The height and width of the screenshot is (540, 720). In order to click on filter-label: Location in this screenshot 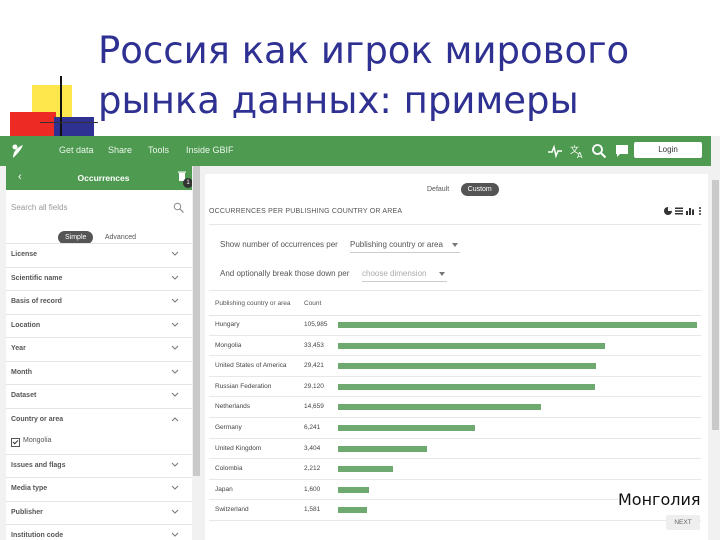, I will do `click(26, 325)`.